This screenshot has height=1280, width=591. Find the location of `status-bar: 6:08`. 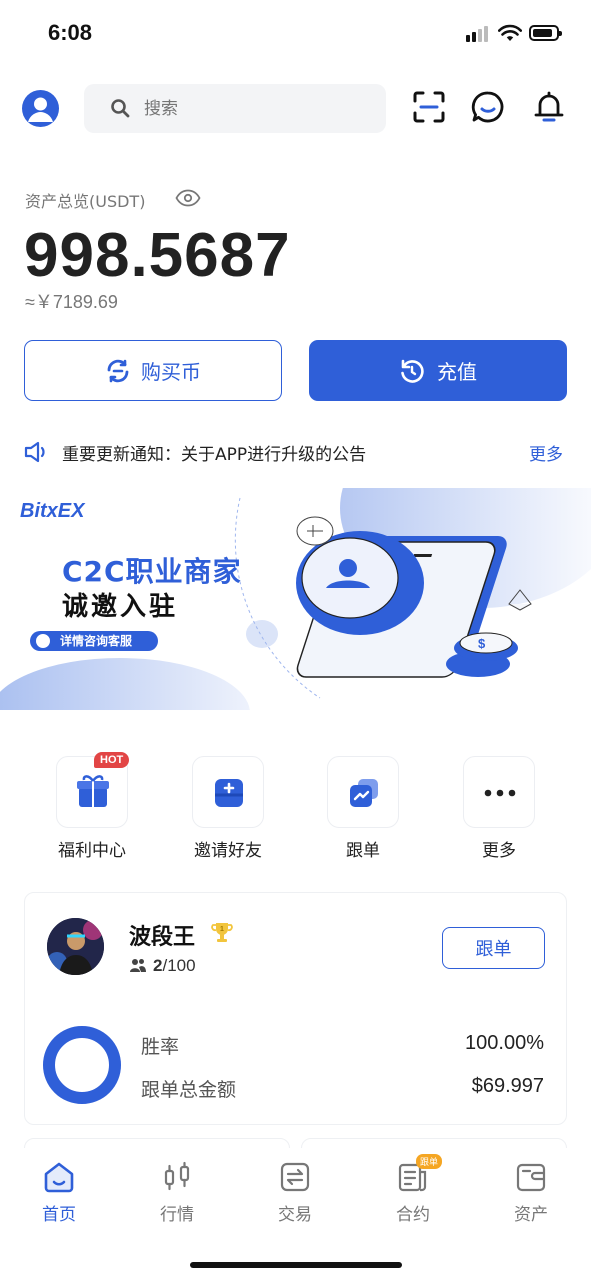

status-bar: 6:08 is located at coordinates (295, 35).